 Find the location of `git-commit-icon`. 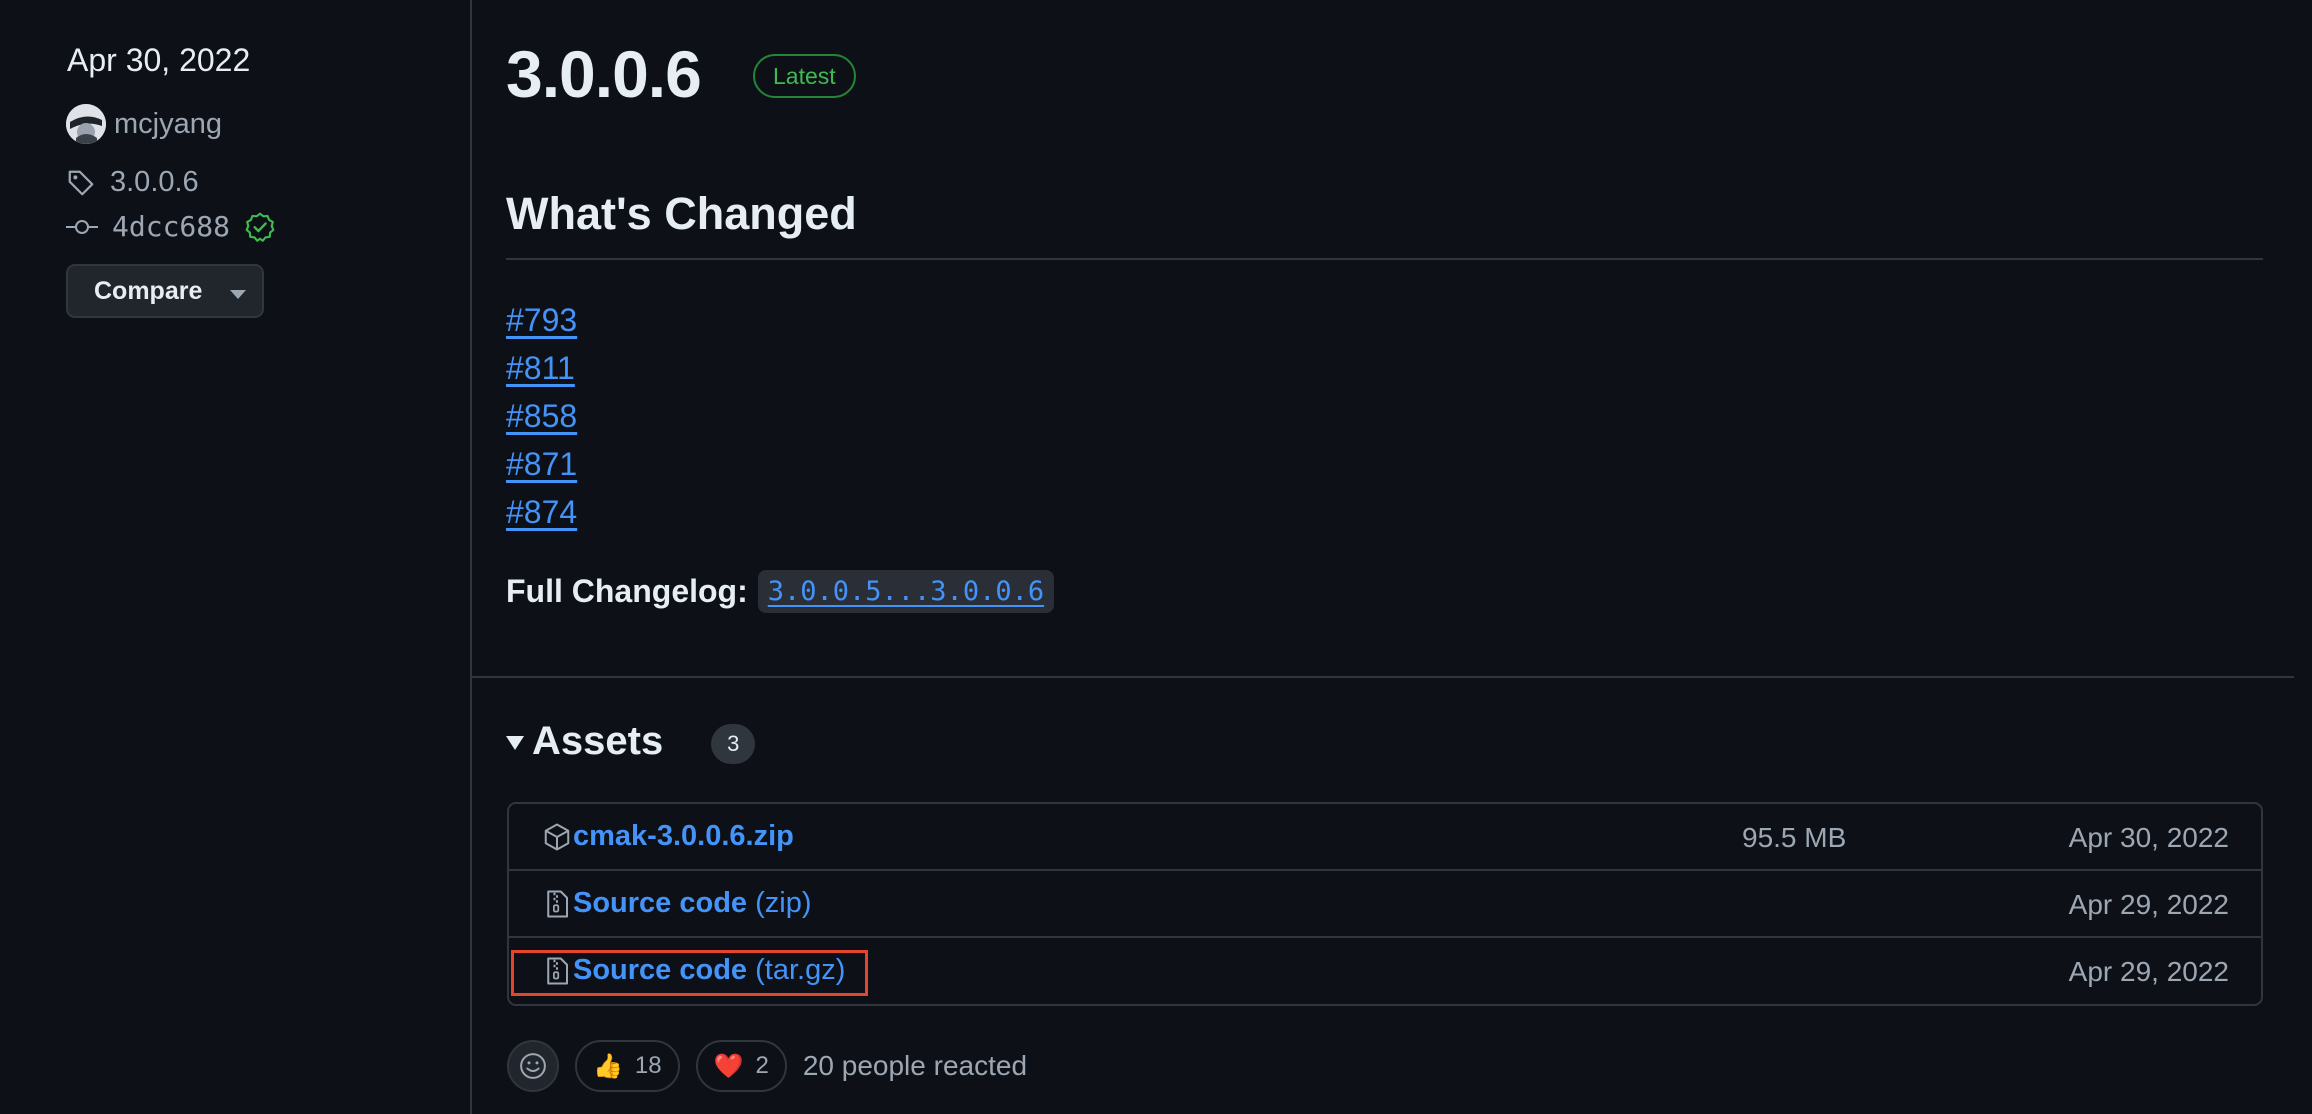

git-commit-icon is located at coordinates (82, 226).